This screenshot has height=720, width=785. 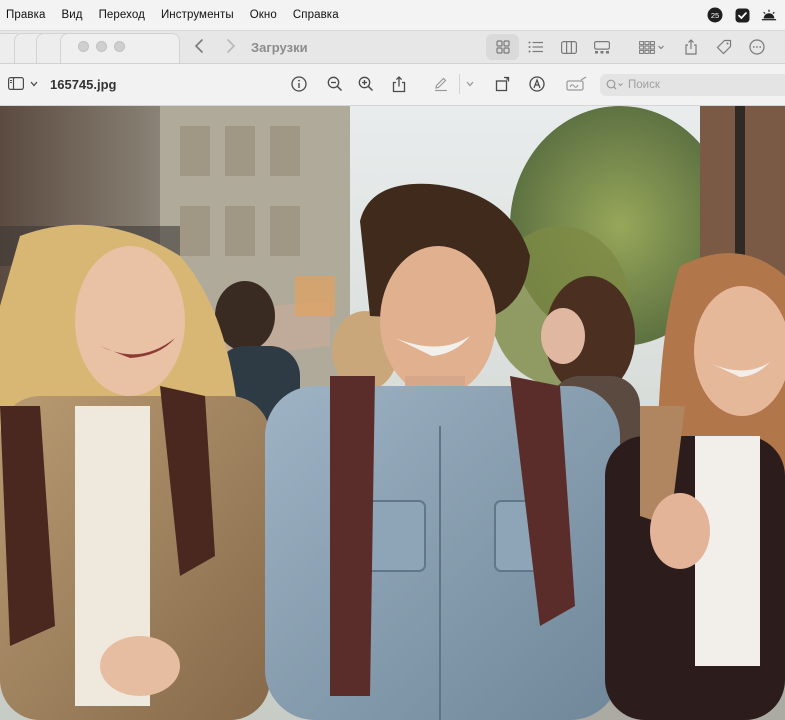 I want to click on finder-window-title: Загрузки, so click(x=279, y=47).